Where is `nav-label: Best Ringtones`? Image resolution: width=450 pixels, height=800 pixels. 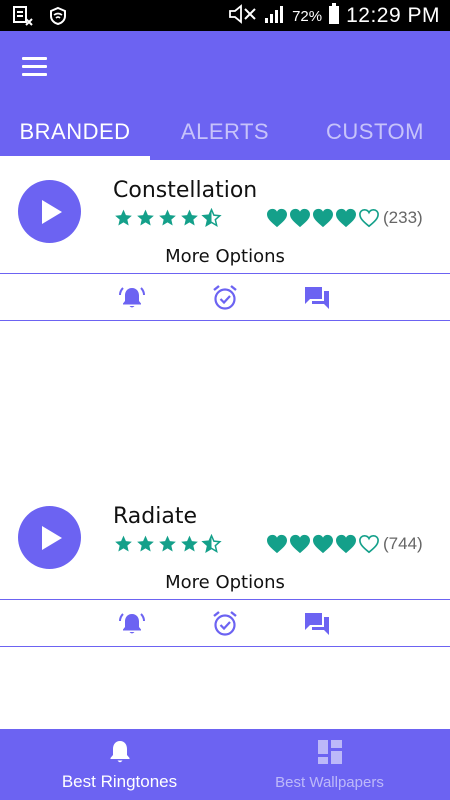
nav-label: Best Ringtones is located at coordinates (119, 781).